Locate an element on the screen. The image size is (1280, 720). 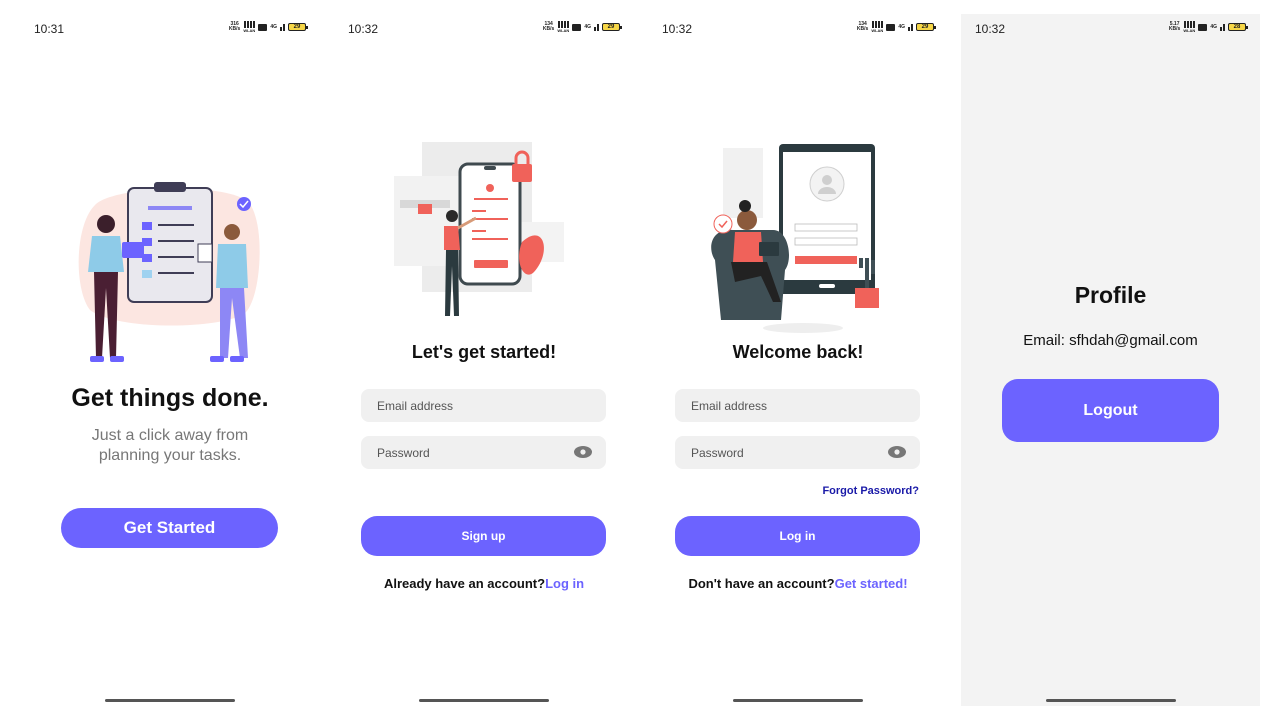
page-title: Profile is located at coordinates (1110, 295).